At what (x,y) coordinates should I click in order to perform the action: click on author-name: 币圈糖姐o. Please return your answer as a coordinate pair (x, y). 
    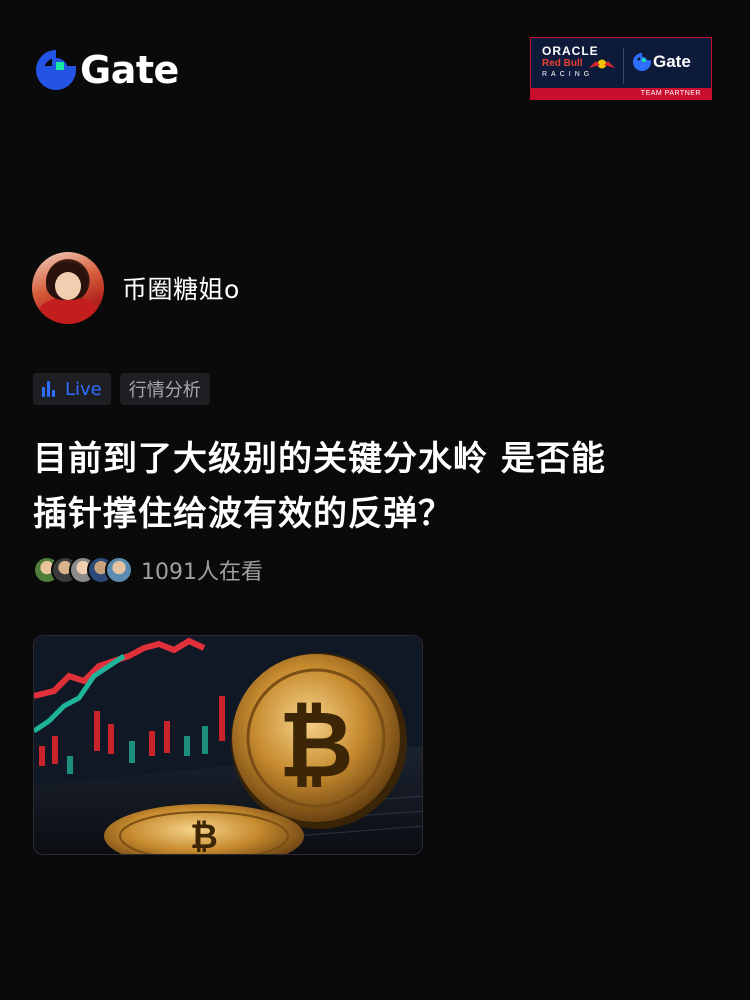
    Looking at the image, I should click on (181, 288).